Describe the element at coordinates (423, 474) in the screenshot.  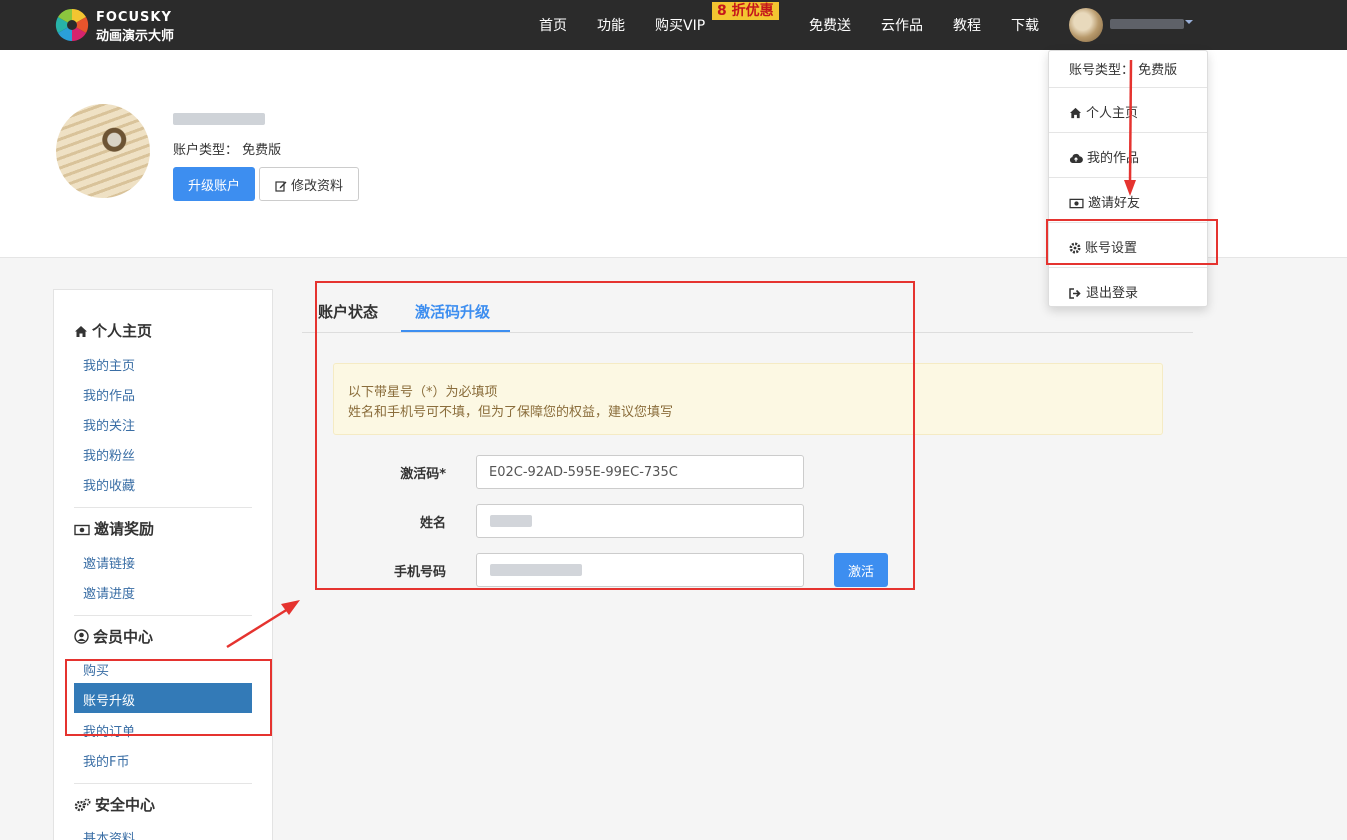
I see `activation-code-label: 激活码*` at that location.